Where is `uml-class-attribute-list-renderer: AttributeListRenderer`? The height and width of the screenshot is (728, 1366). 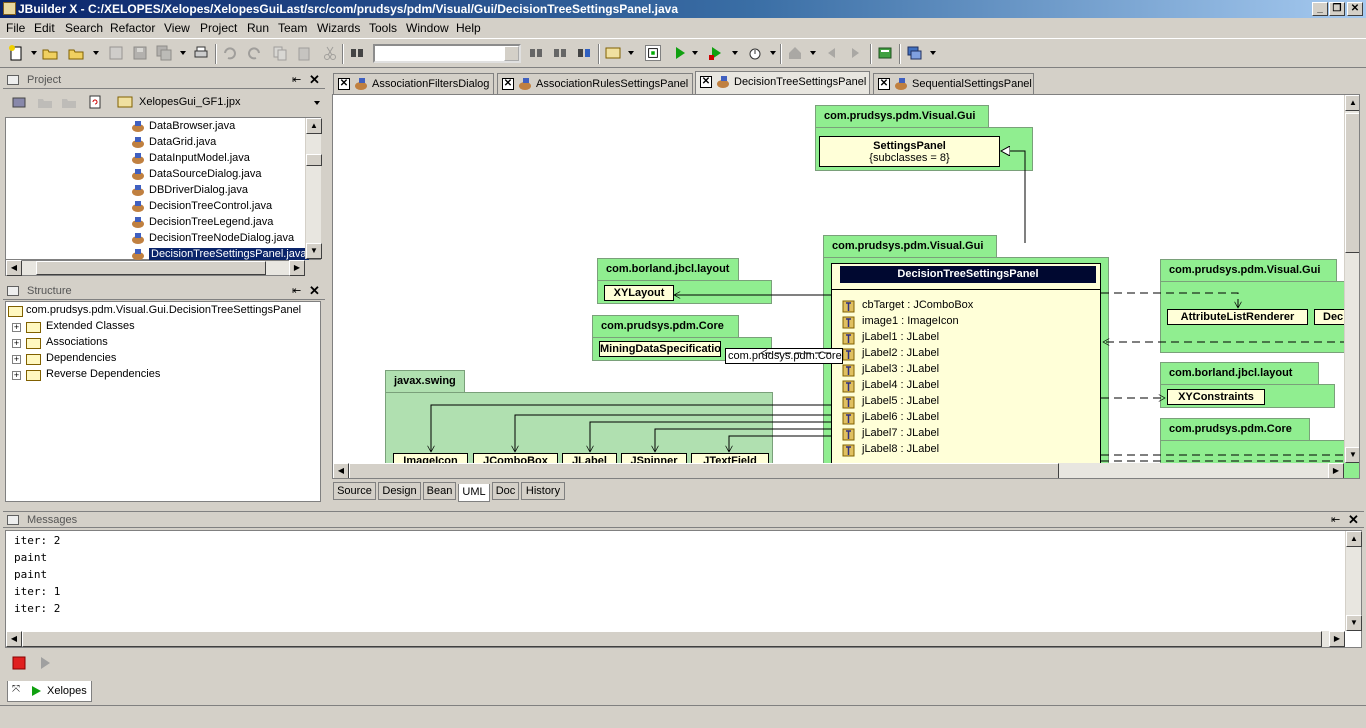 uml-class-attribute-list-renderer: AttributeListRenderer is located at coordinates (1237, 317).